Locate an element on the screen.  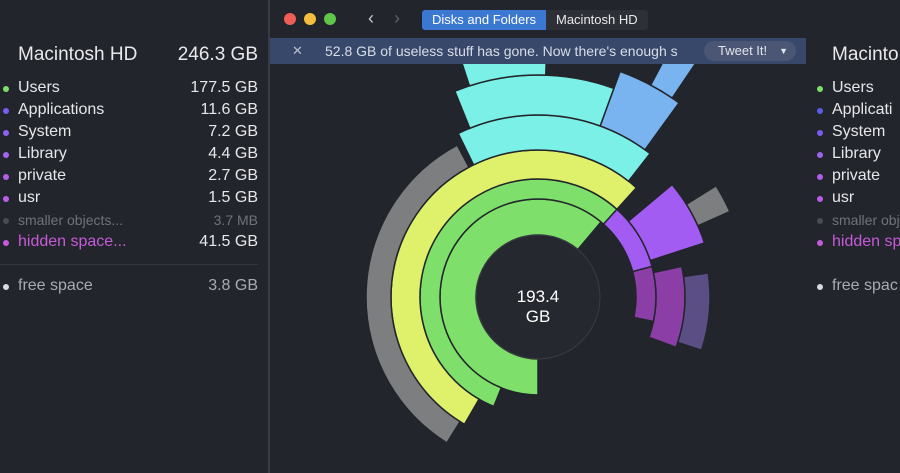
right-folder-row-3: Library is located at coordinates (857, 154).